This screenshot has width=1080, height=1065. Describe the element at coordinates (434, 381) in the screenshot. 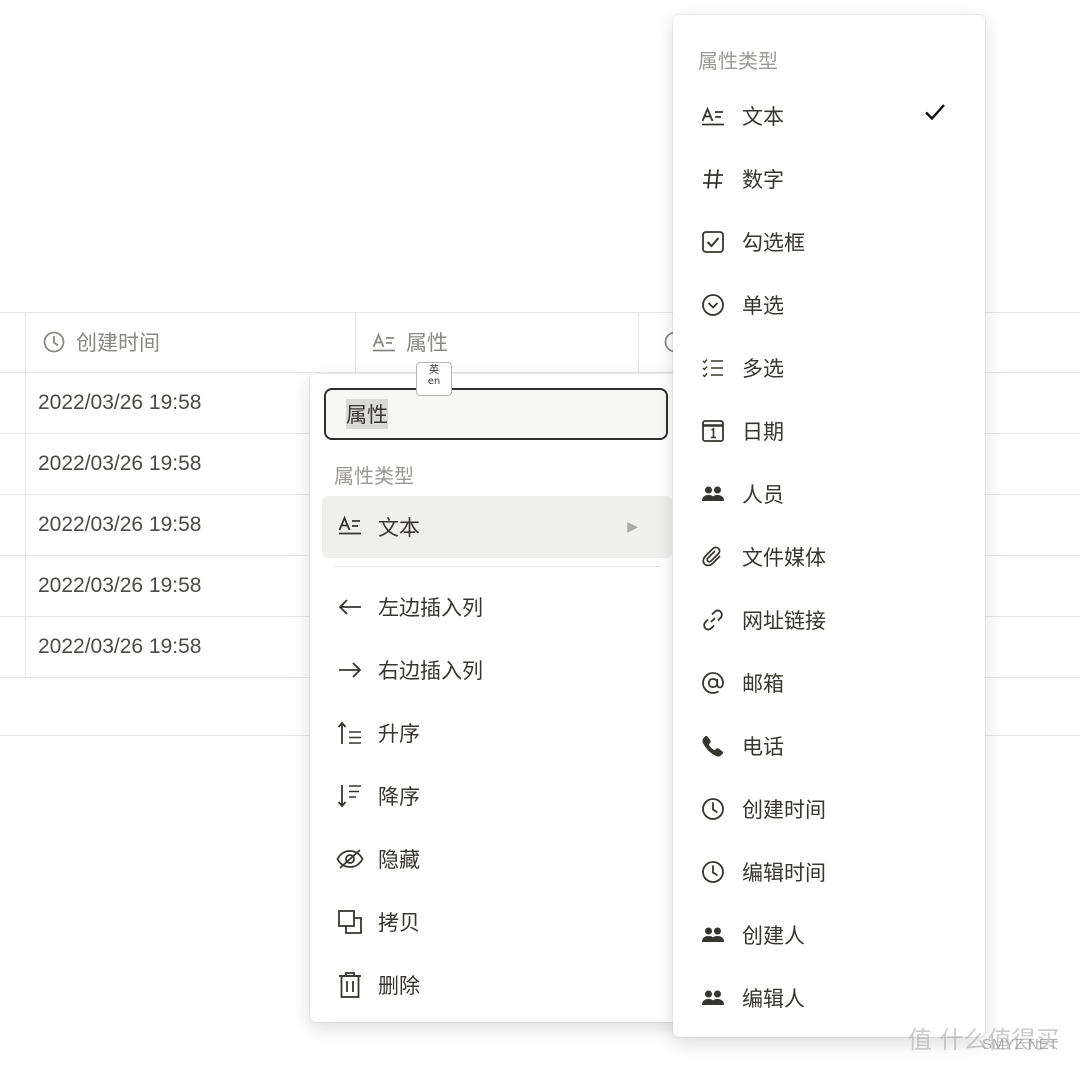

I see `ime-badge-bottom: en` at that location.